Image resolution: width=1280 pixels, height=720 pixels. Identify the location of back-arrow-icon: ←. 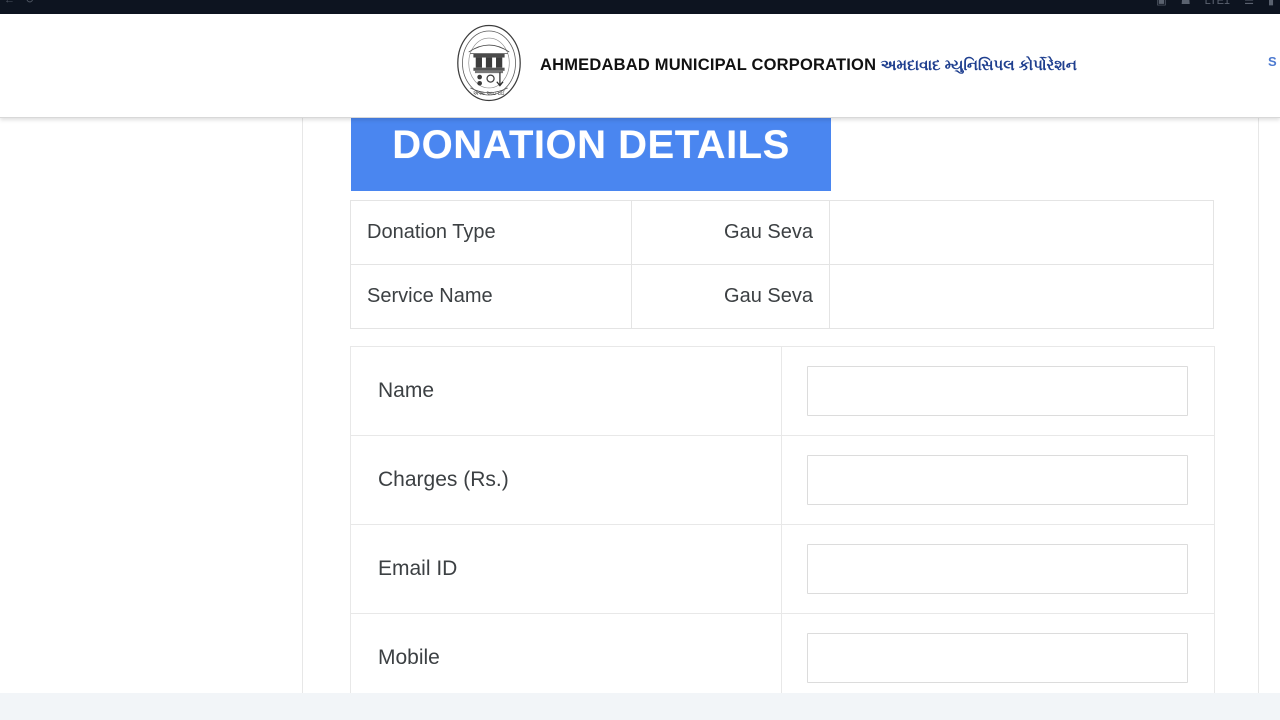
(9, 3).